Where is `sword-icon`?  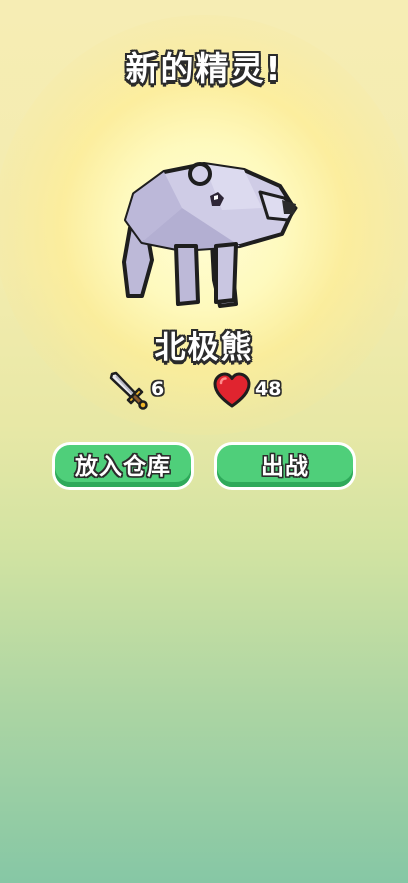 sword-icon is located at coordinates (128, 390).